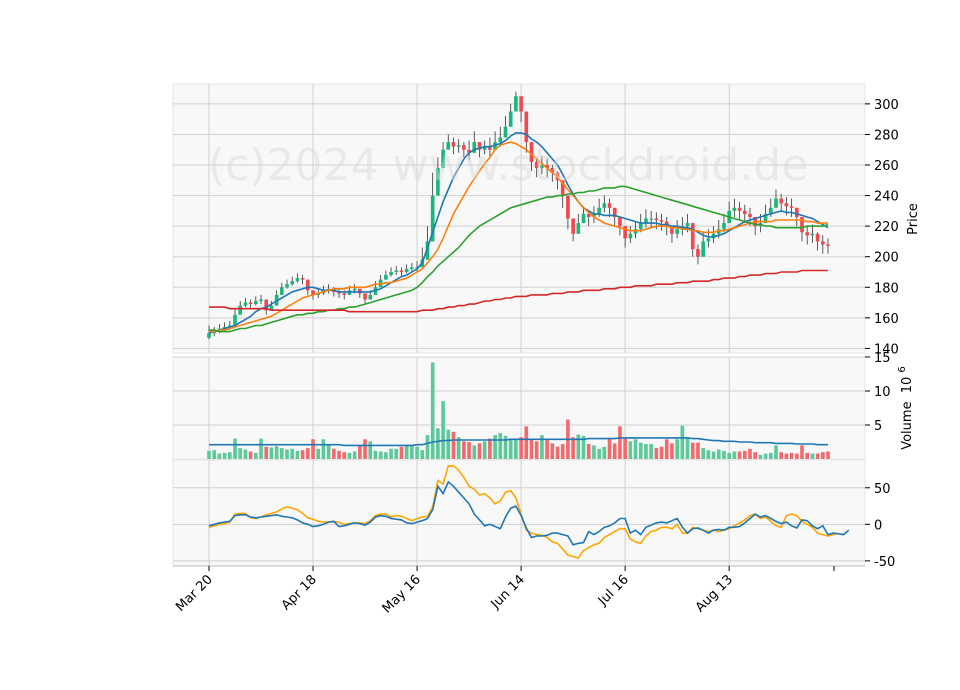 This screenshot has height=690, width=960. What do you see at coordinates (886, 288) in the screenshot?
I see `price-axis-tick-label: 180` at bounding box center [886, 288].